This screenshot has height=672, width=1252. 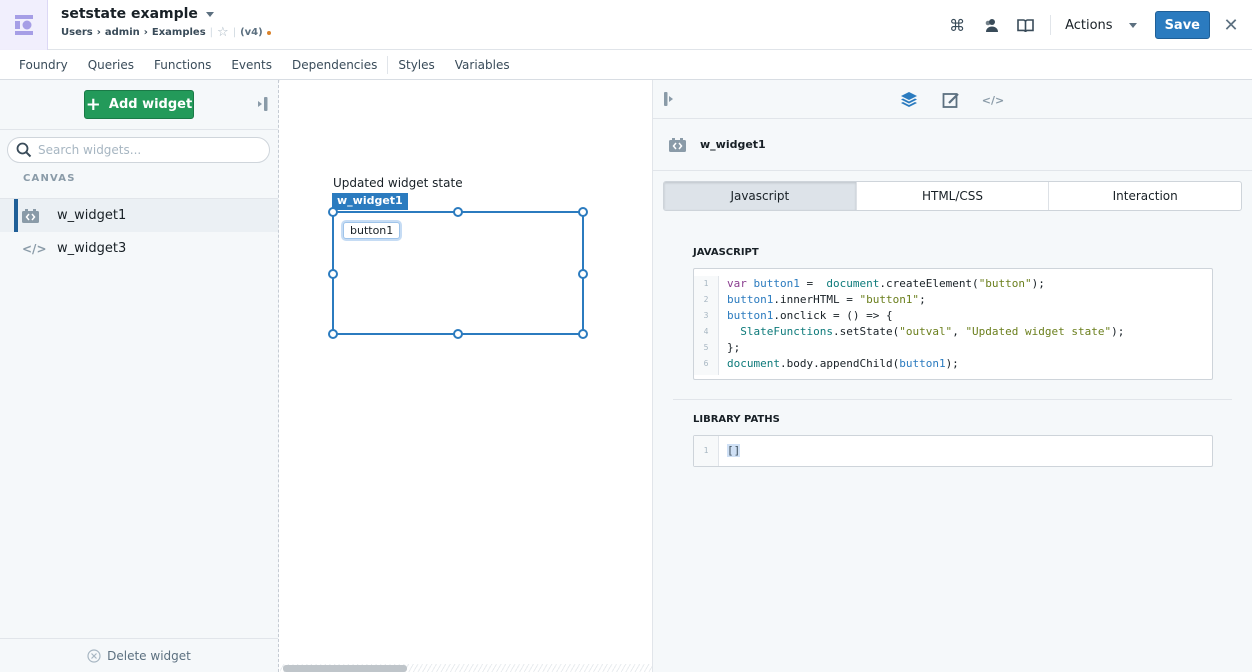 What do you see at coordinates (372, 230) in the screenshot?
I see `button1: button1` at bounding box center [372, 230].